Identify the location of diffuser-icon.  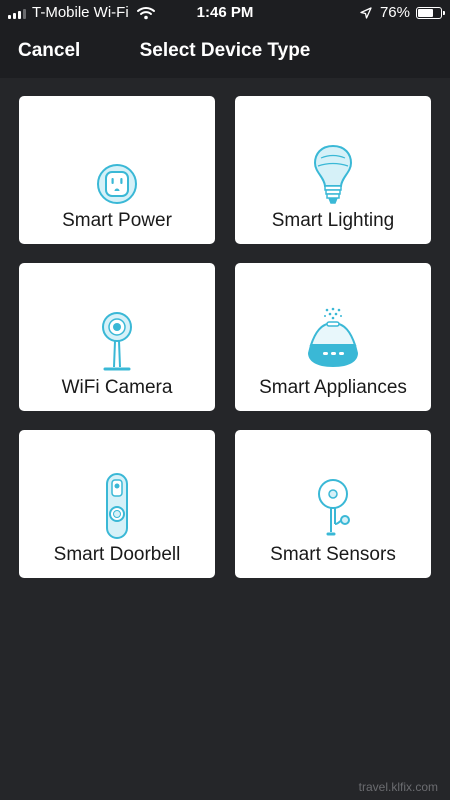
(333, 337).